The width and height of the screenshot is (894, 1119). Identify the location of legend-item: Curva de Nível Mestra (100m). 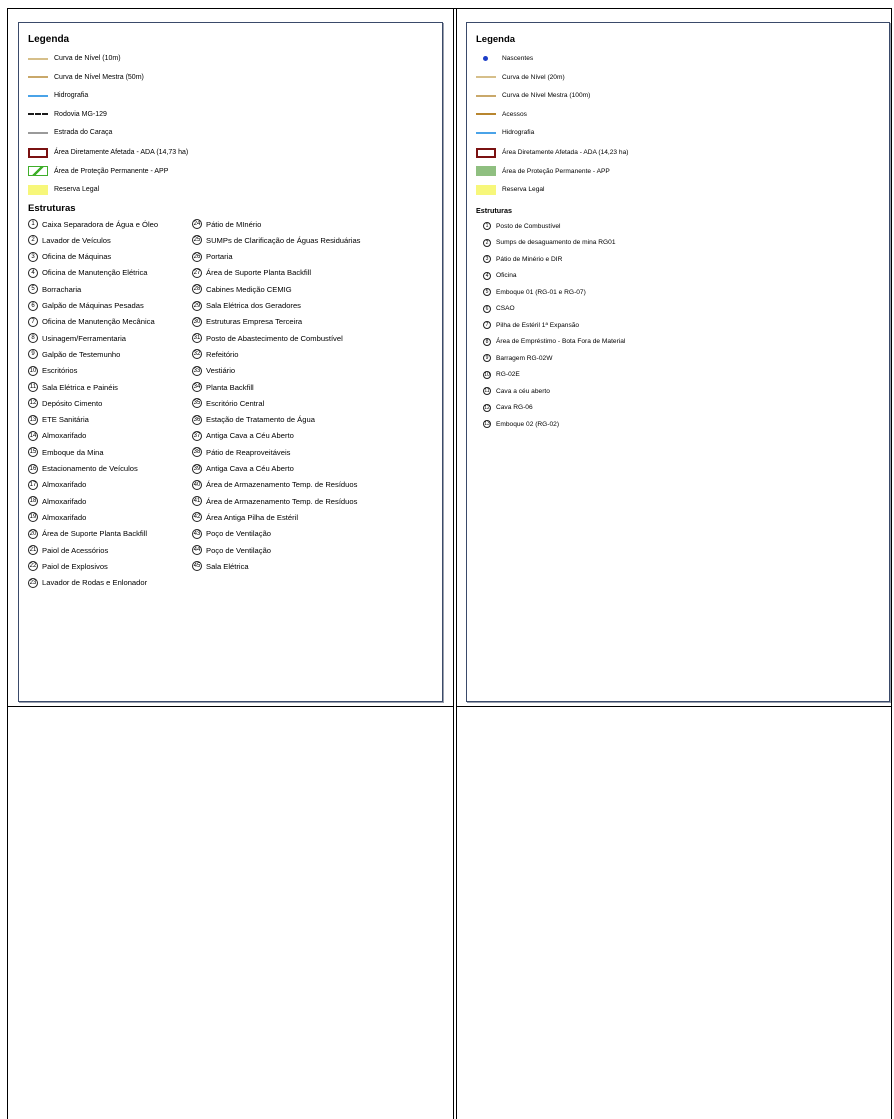
(533, 95).